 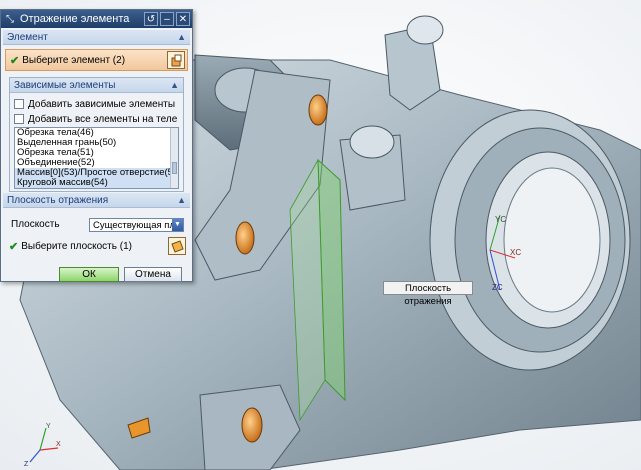 What do you see at coordinates (174, 168) in the screenshot?
I see `scroll-thumb` at bounding box center [174, 168].